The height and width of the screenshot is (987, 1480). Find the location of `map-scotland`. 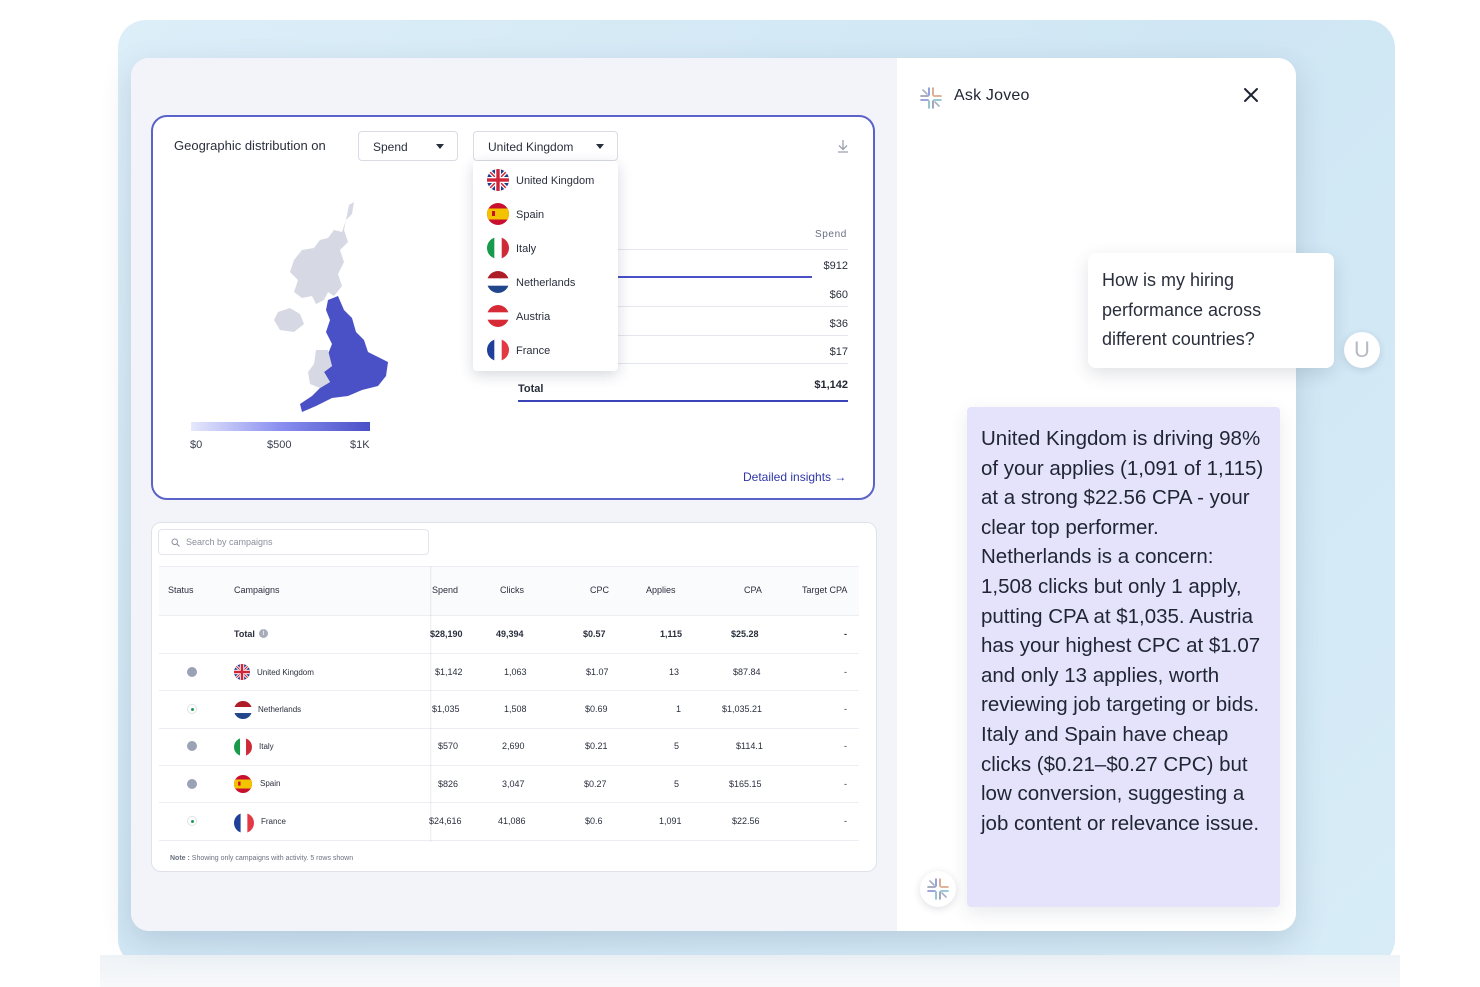

map-scotland is located at coordinates (322, 253).